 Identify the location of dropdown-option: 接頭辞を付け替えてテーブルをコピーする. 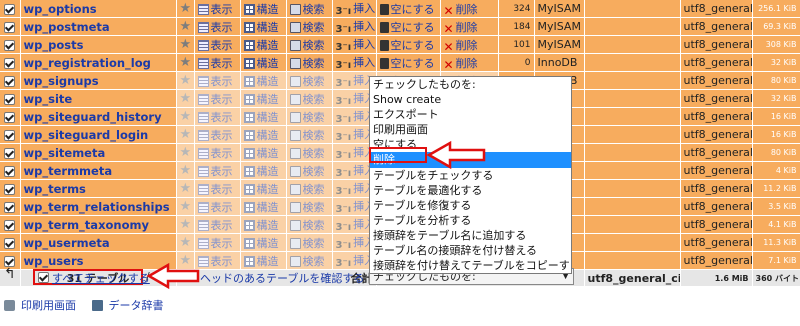
(470, 265).